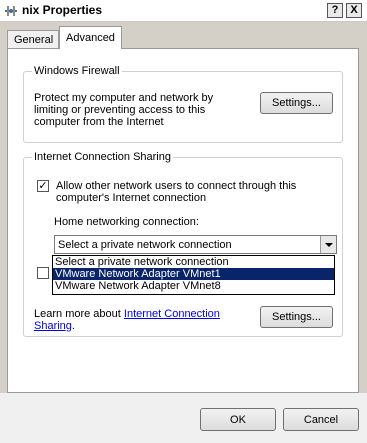 The width and height of the screenshot is (367, 443). What do you see at coordinates (126, 222) in the screenshot?
I see `home-networking-label: Home networking connection:` at bounding box center [126, 222].